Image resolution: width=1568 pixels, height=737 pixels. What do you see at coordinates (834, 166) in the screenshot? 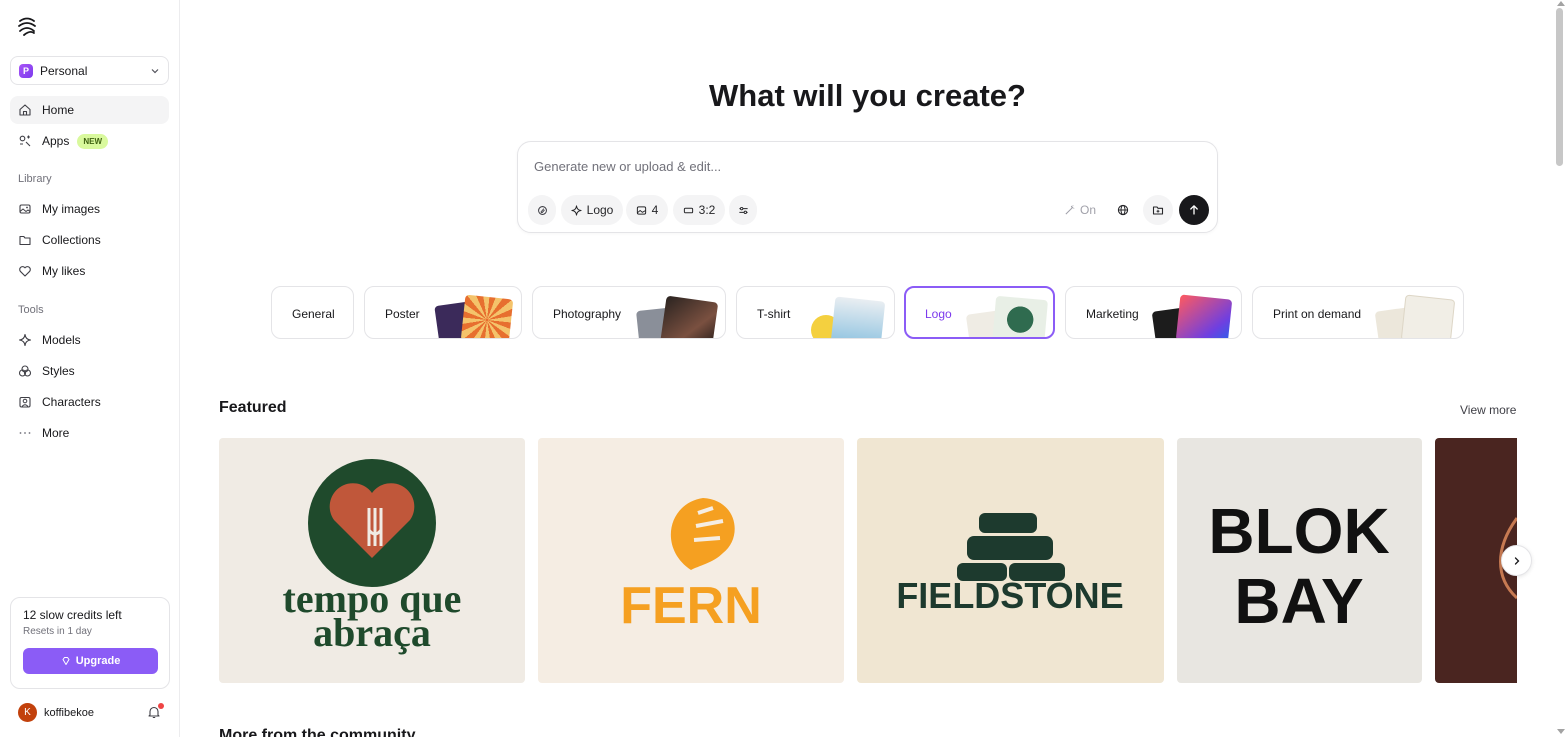
I see `prompt-input` at bounding box center [834, 166].